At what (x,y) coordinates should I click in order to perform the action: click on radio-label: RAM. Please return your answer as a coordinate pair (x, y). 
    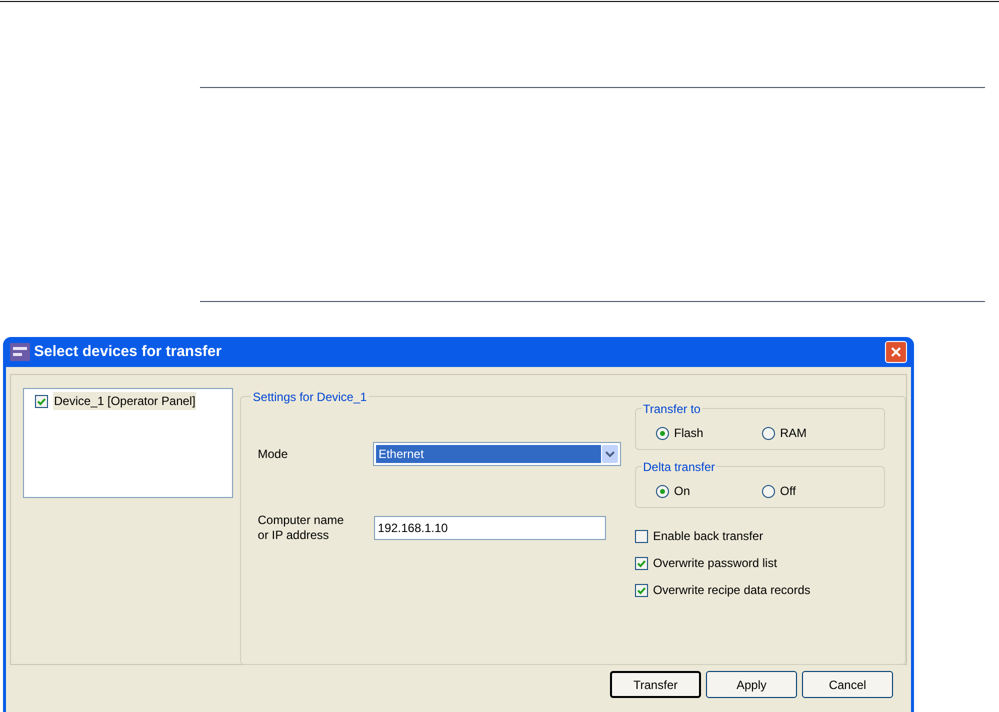
    Looking at the image, I should click on (793, 433).